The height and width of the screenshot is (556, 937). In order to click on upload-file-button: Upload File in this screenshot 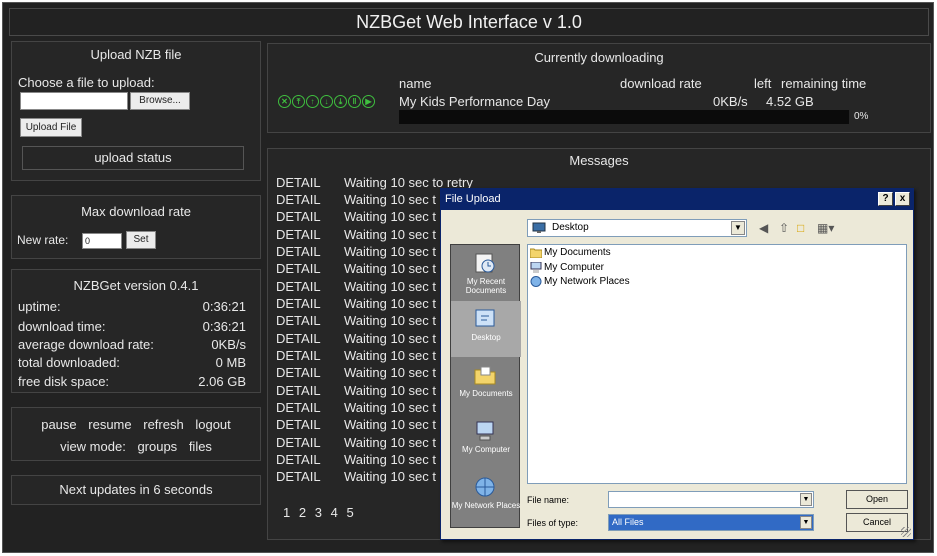, I will do `click(51, 127)`.